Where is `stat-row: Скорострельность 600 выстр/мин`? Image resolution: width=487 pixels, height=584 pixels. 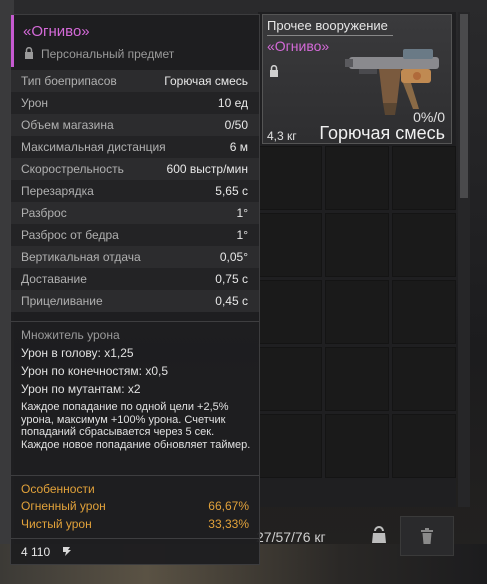 stat-row: Скорострельность 600 выстр/мин is located at coordinates (135, 169).